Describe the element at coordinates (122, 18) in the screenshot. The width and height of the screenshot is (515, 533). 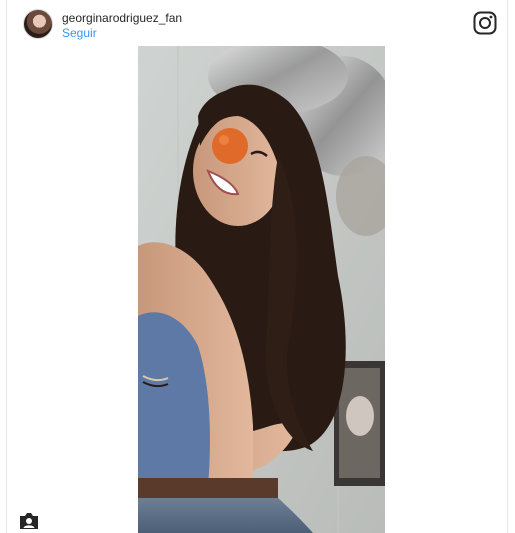
I see `username-link: georginarodriguez_fan` at that location.